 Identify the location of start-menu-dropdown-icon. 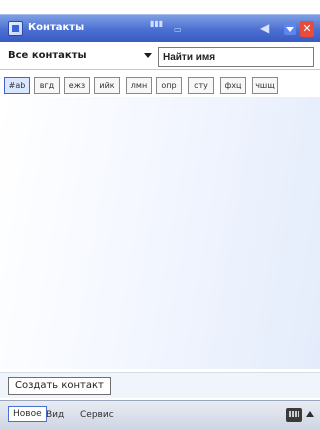
(290, 29).